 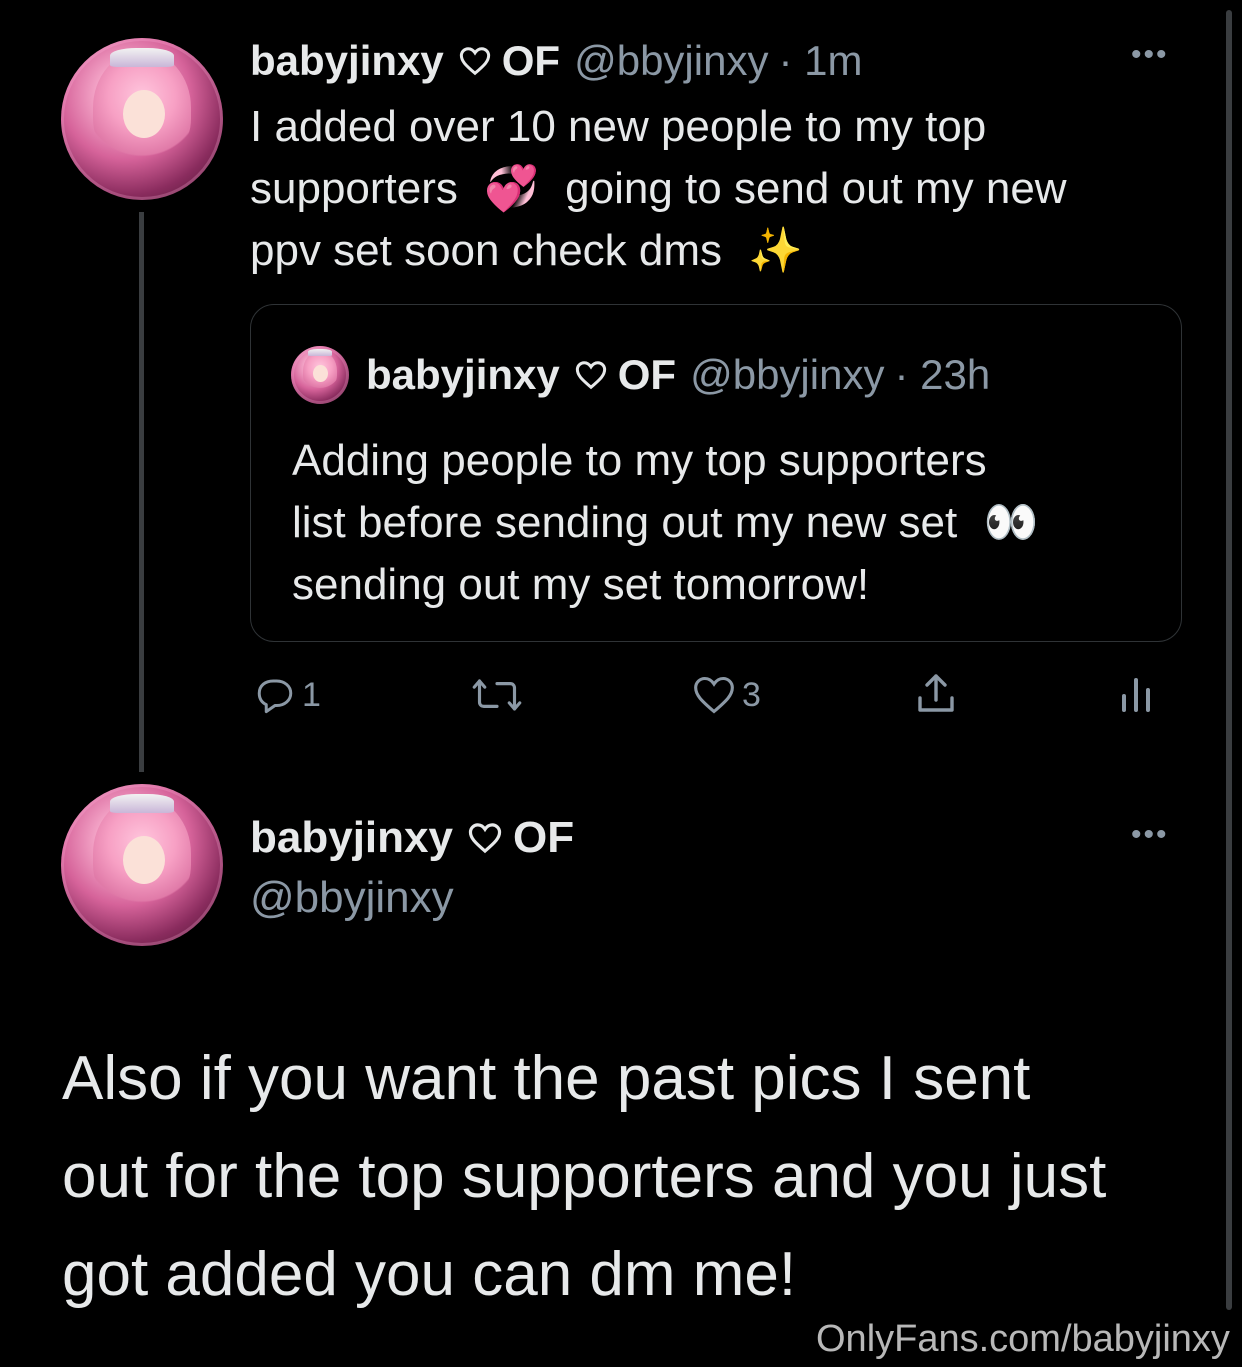 I want to click on quoted-avatar, so click(x=320, y=375).